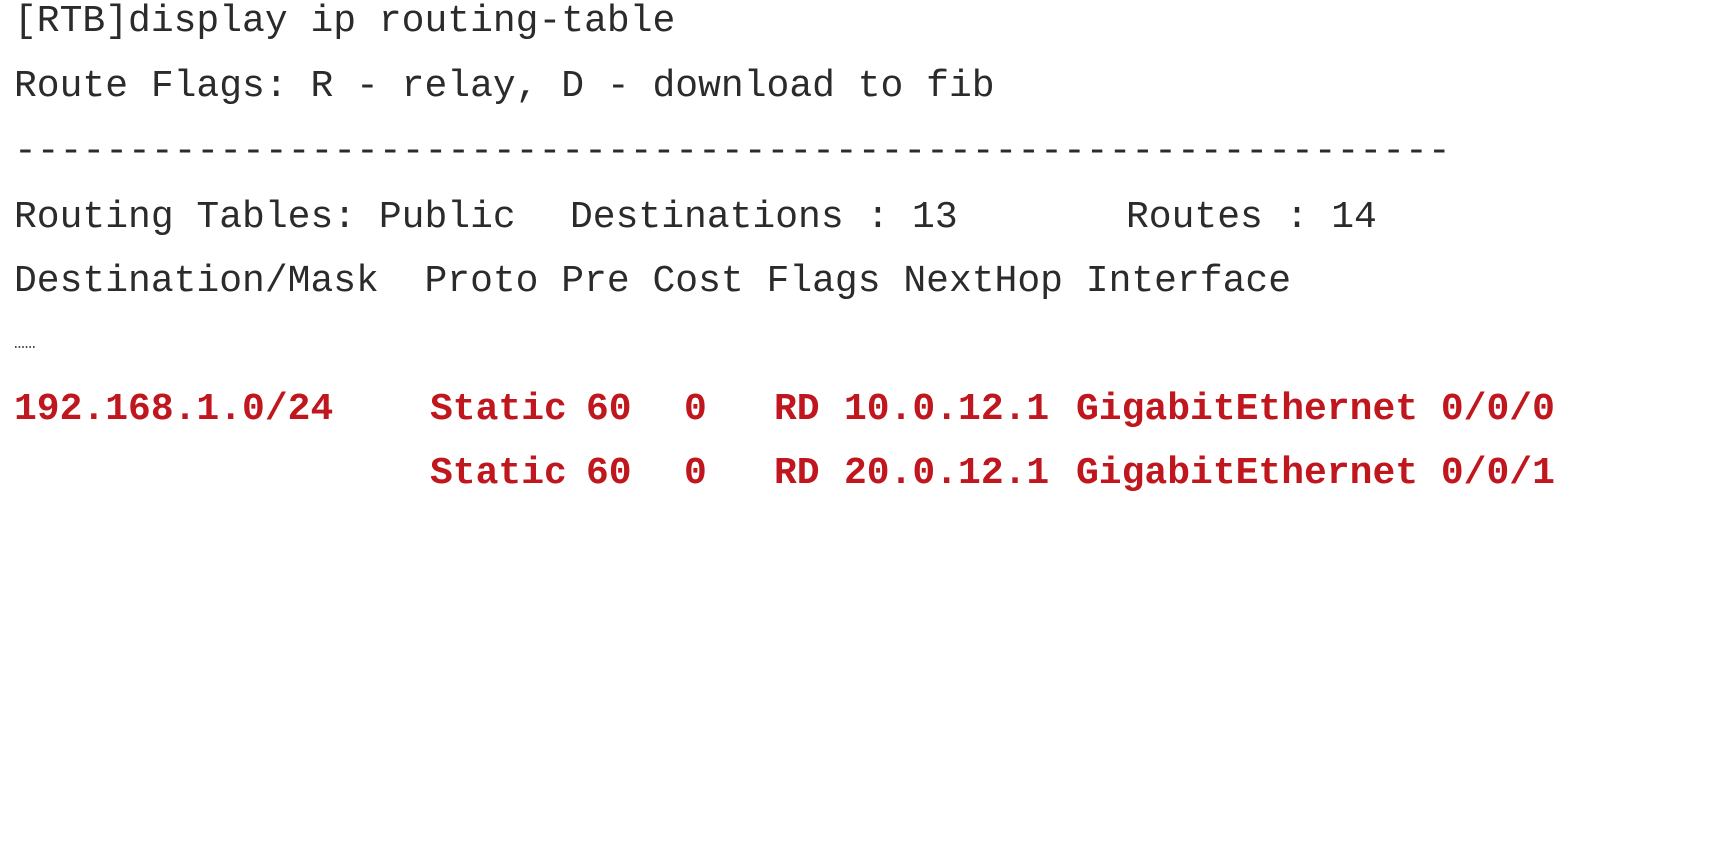 Image resolution: width=1716 pixels, height=848 pixels. I want to click on route-destination: 192.168.1.0/24, so click(174, 409).